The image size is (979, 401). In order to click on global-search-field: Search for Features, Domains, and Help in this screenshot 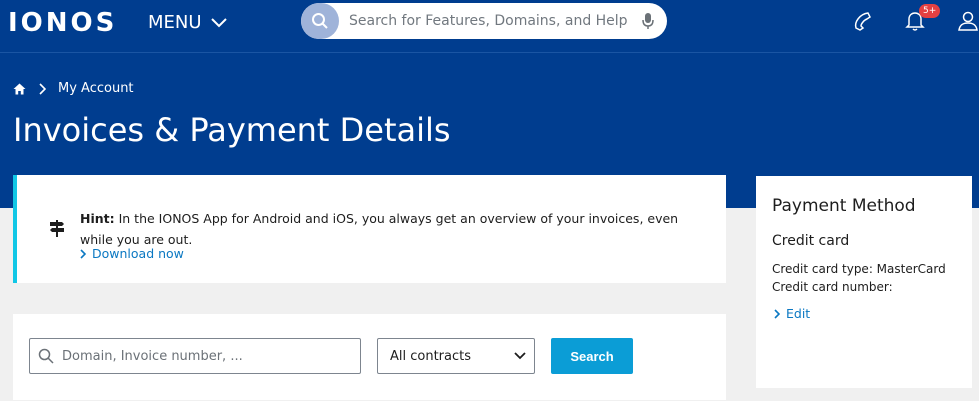, I will do `click(484, 21)`.